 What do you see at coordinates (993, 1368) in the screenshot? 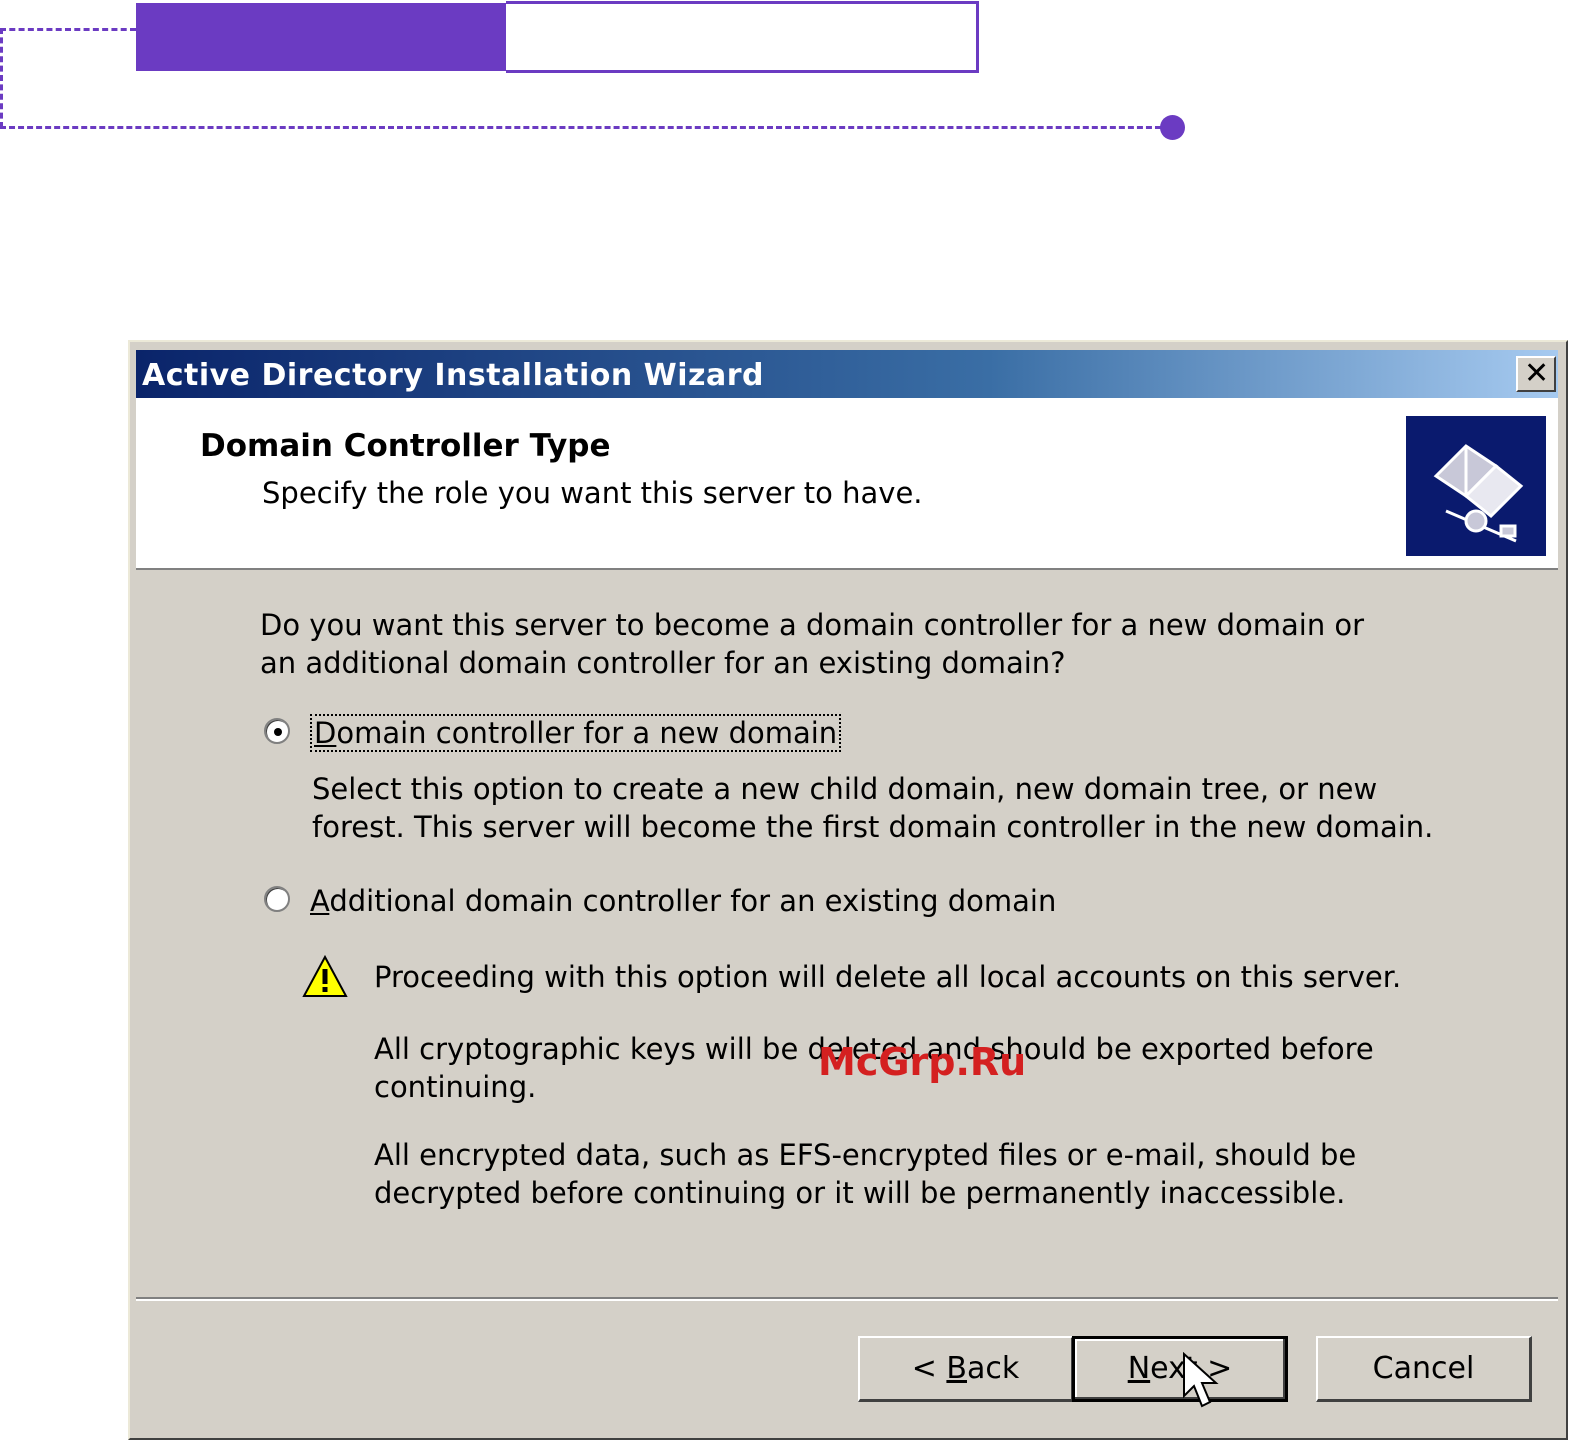
I see `back-button-text: ack` at bounding box center [993, 1368].